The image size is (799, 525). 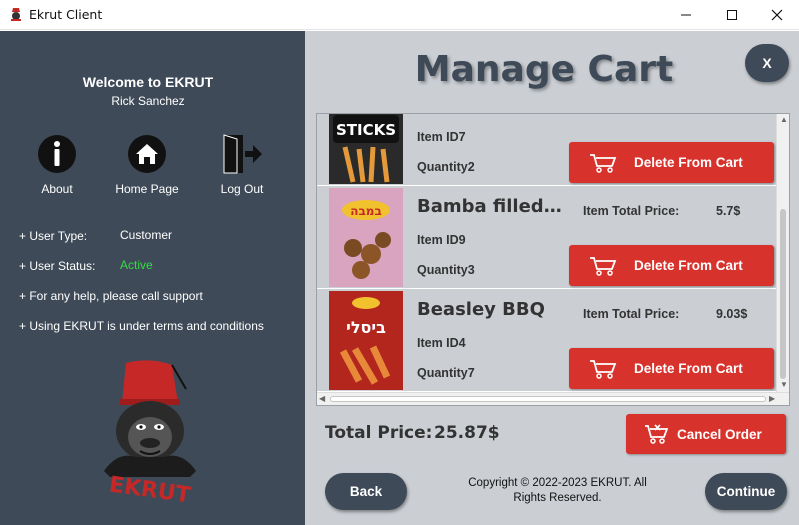 What do you see at coordinates (441, 137) in the screenshot?
I see `item-id: Item ID7` at bounding box center [441, 137].